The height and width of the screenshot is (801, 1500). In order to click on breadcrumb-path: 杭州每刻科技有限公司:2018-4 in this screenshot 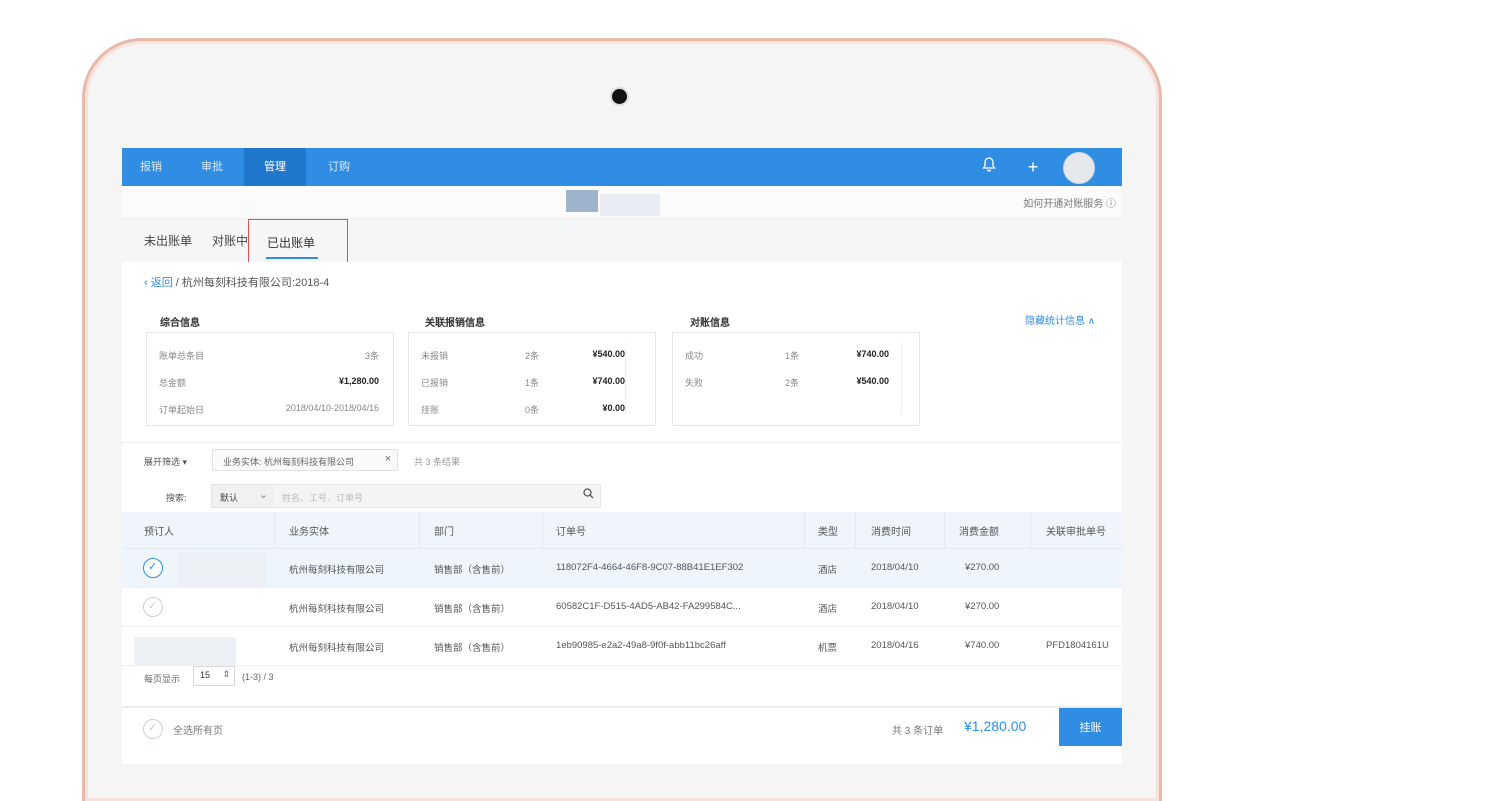, I will do `click(255, 283)`.